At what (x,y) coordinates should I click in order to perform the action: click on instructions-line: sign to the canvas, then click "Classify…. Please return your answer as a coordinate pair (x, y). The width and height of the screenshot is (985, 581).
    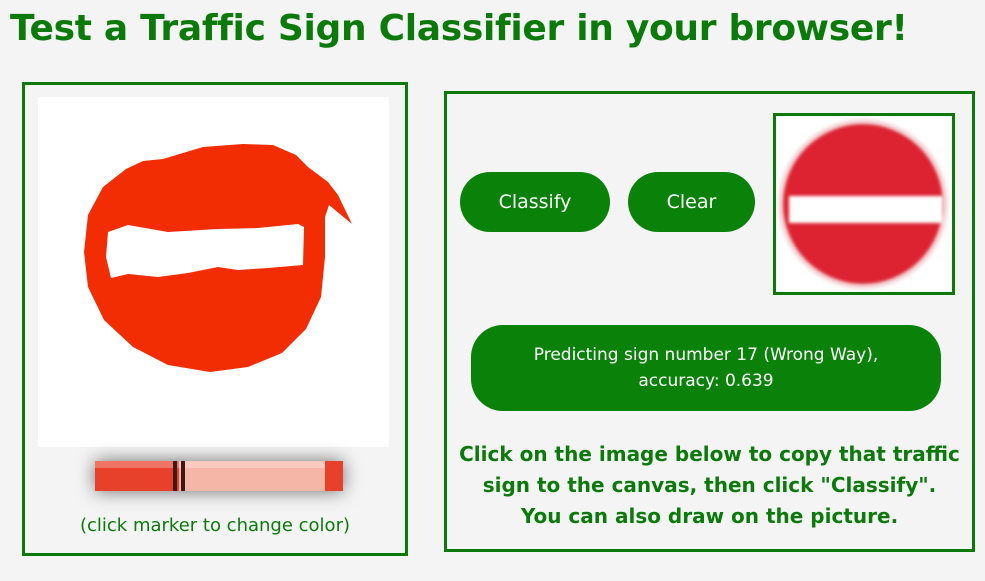
    Looking at the image, I should click on (709, 485).